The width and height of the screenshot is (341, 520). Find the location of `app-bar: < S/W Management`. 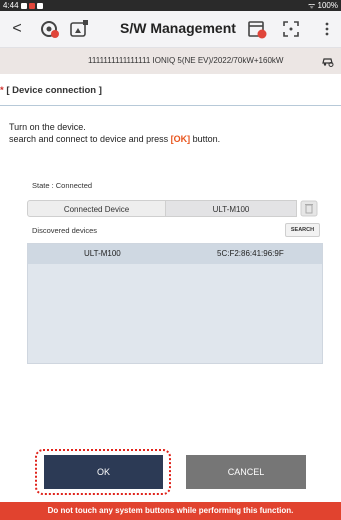

app-bar: < S/W Management is located at coordinates (170, 29).